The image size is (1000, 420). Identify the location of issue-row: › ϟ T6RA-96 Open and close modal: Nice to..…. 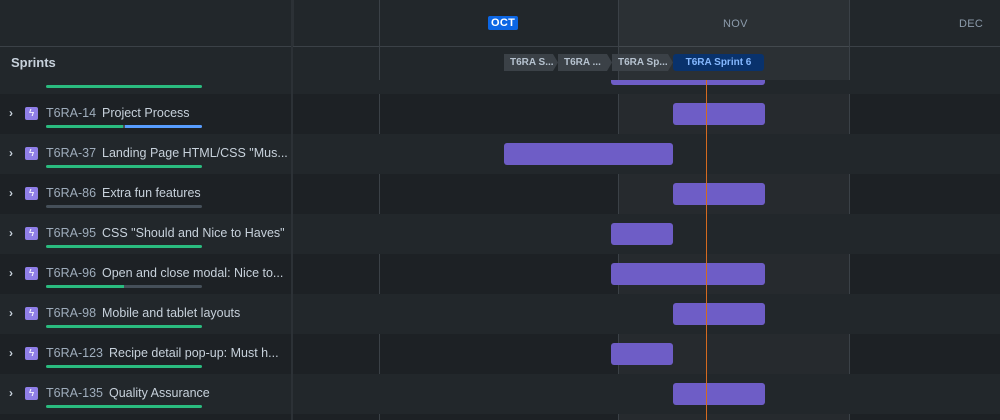
(500, 274).